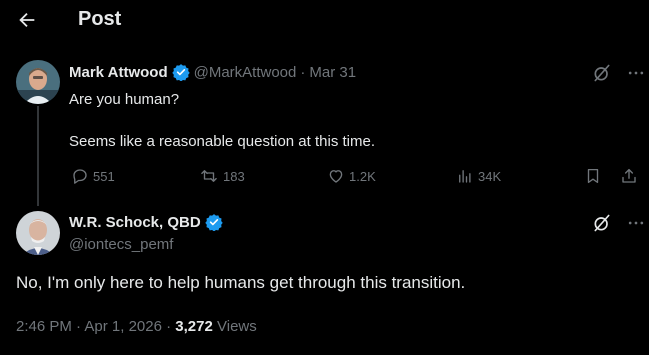 This screenshot has width=649, height=355. What do you see at coordinates (245, 72) in the screenshot?
I see `author-handle: @MarkAttwood` at bounding box center [245, 72].